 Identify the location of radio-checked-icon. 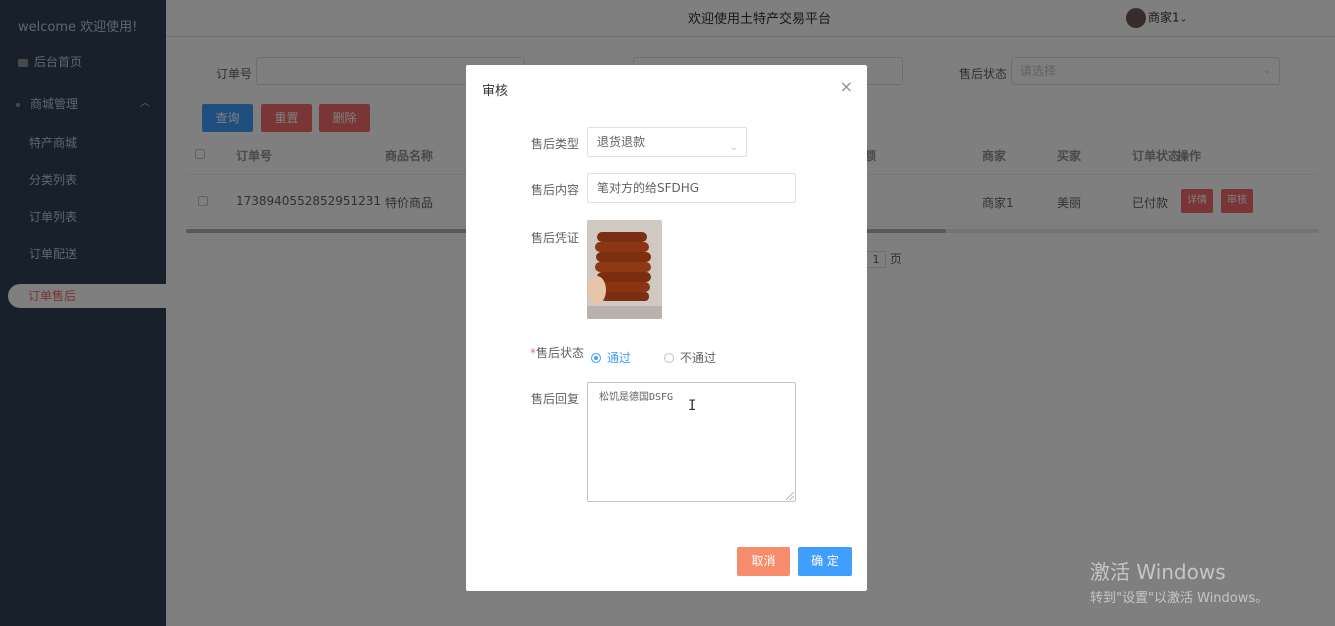
(596, 357).